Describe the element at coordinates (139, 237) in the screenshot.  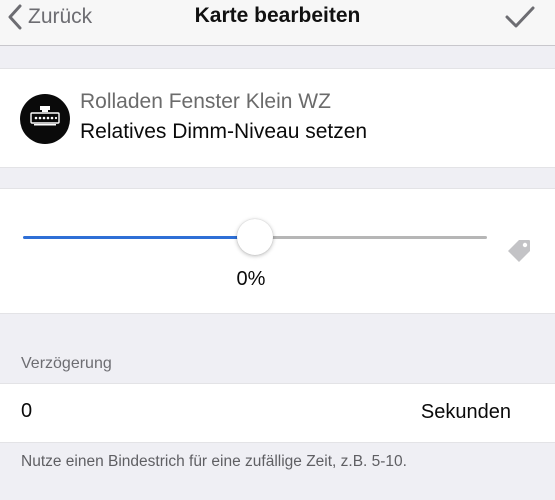
I see `slider-track-filled` at that location.